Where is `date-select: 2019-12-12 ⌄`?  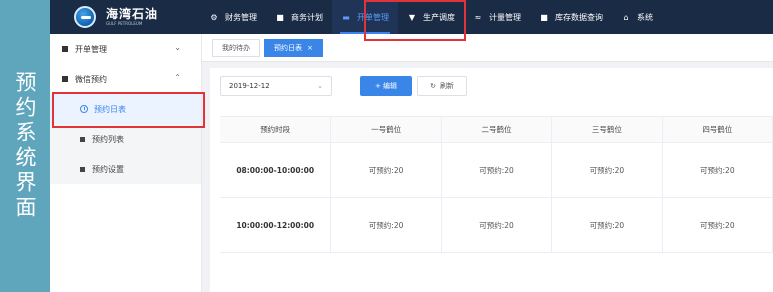
date-select: 2019-12-12 ⌄ is located at coordinates (276, 86).